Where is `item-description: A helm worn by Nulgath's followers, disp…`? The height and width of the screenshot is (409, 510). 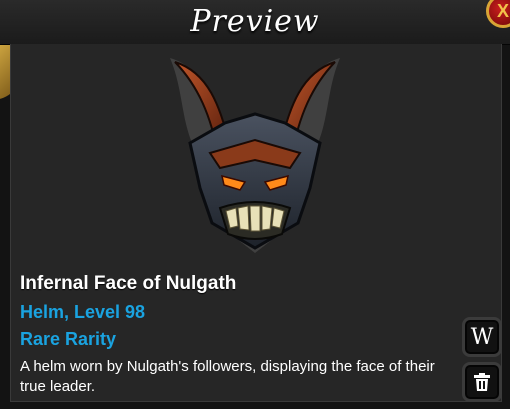 item-description: A helm worn by Nulgath's followers, disp… is located at coordinates (227, 376).